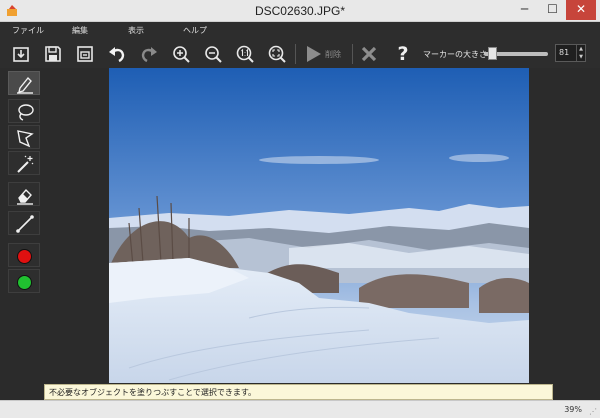 The image size is (600, 418). I want to click on play-icon, so click(314, 54).